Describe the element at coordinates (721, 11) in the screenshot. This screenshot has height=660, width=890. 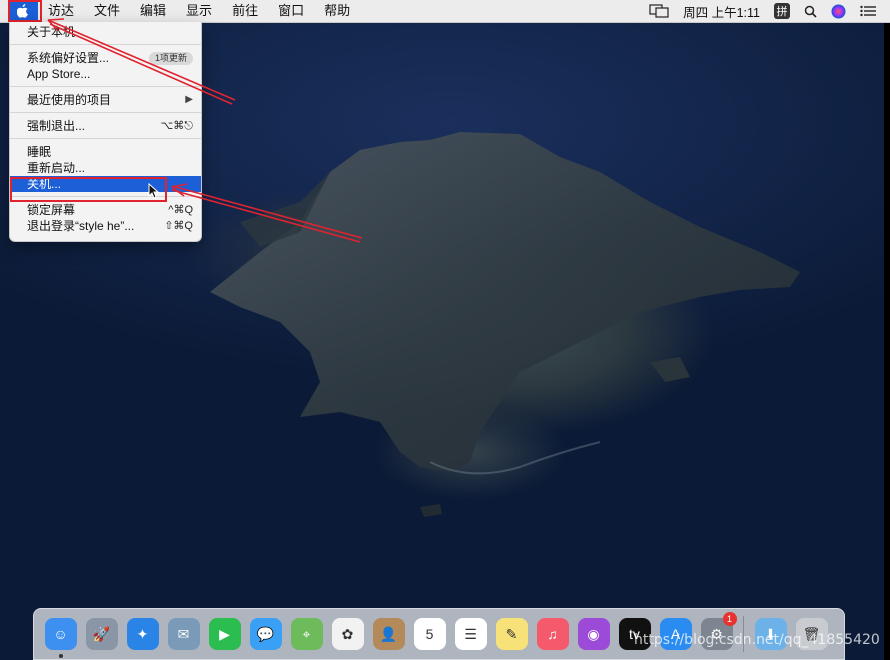
I see `menubar-clock: 周四 上午1:11` at that location.